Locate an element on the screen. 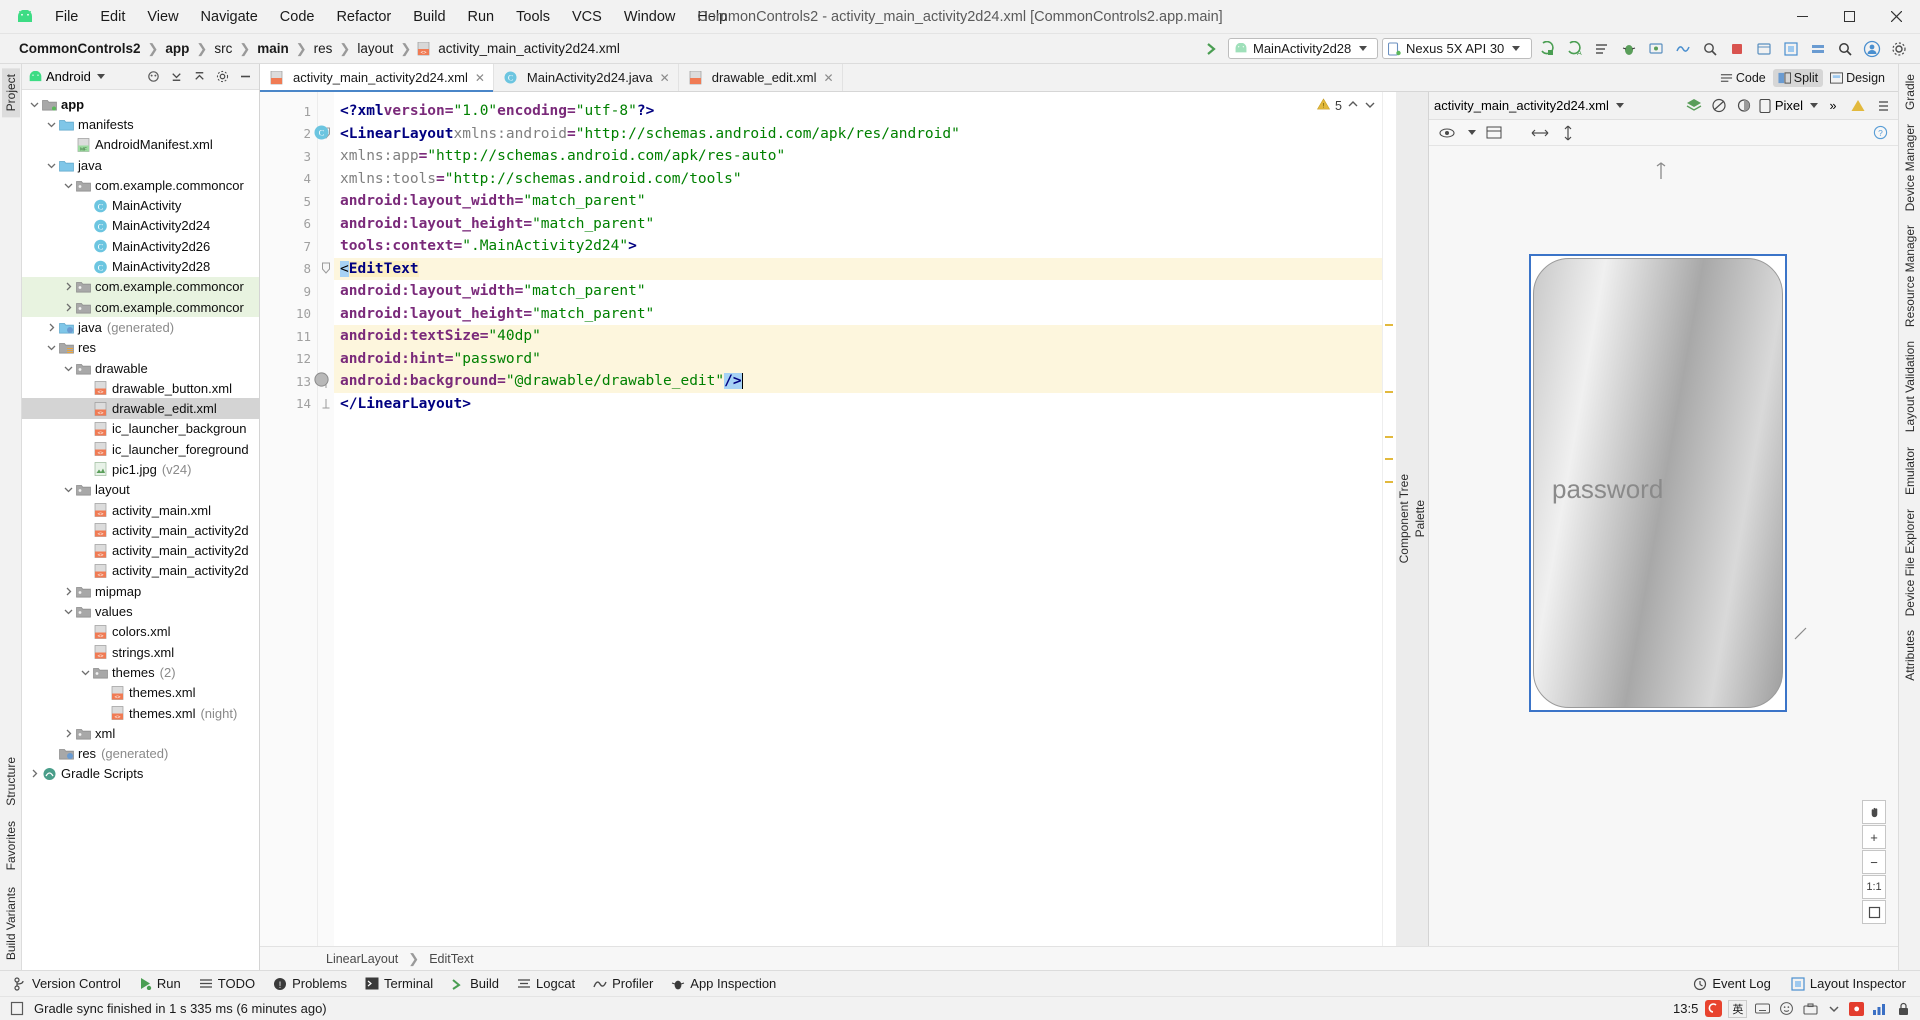 This screenshot has width=1920, height=1020. next-error-icon is located at coordinates (1370, 106).